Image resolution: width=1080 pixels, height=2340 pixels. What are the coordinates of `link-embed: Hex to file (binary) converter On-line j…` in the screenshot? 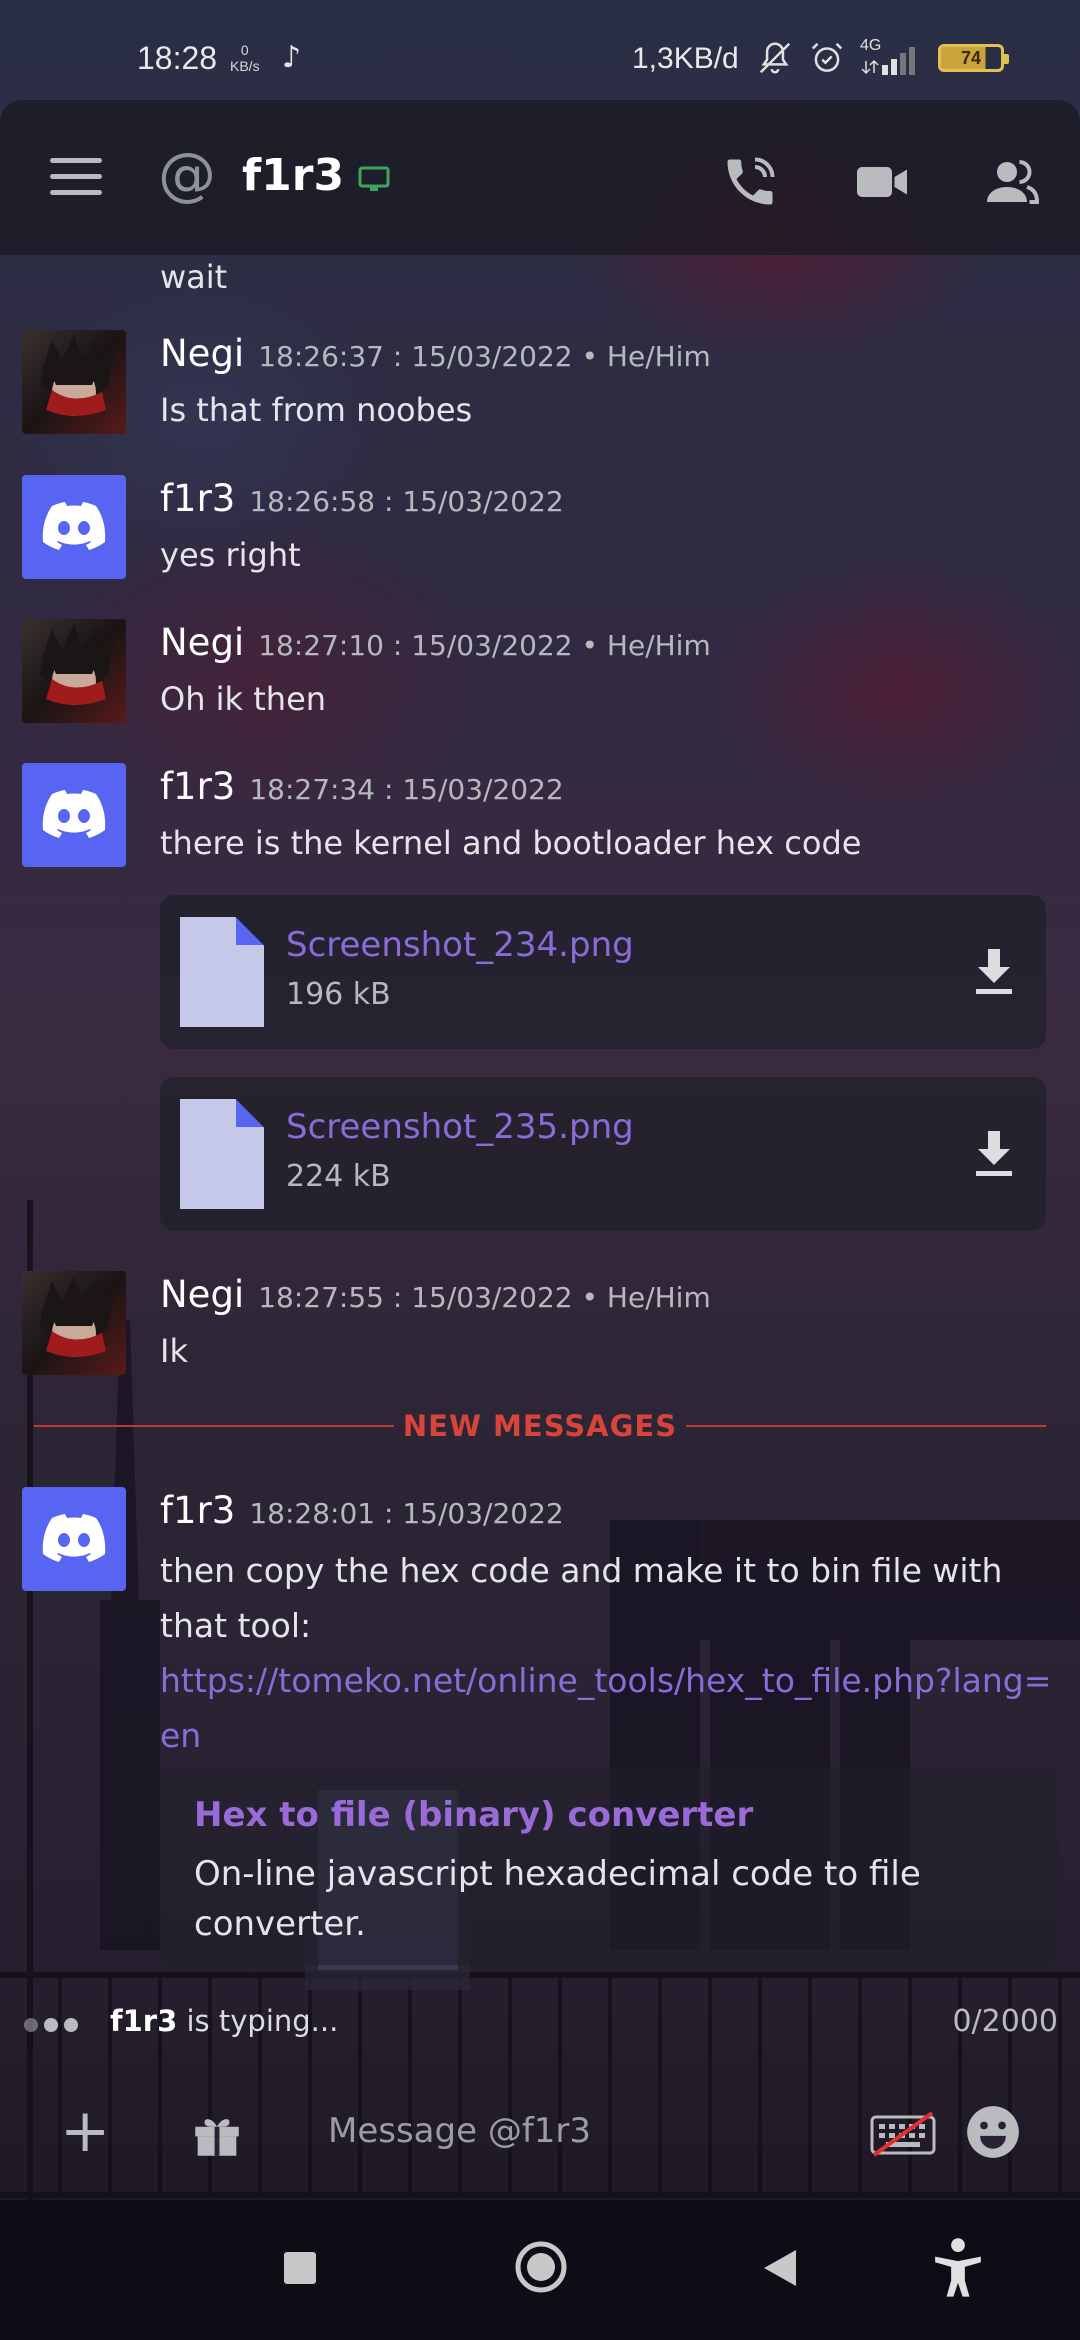 It's located at (609, 1866).